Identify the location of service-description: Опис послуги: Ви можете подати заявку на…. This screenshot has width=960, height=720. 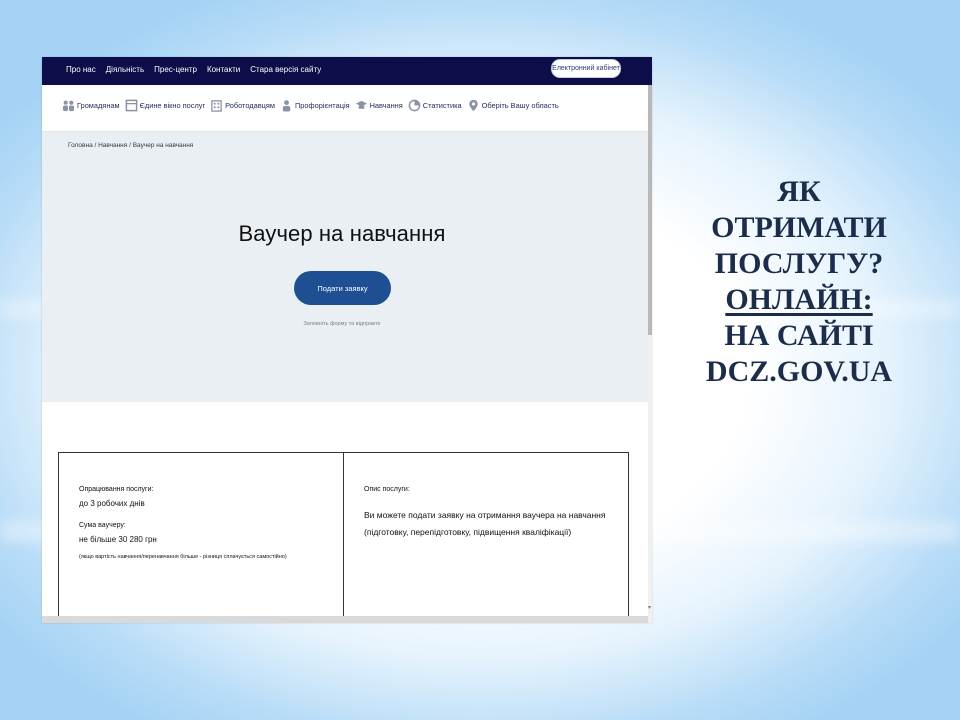
(489, 513).